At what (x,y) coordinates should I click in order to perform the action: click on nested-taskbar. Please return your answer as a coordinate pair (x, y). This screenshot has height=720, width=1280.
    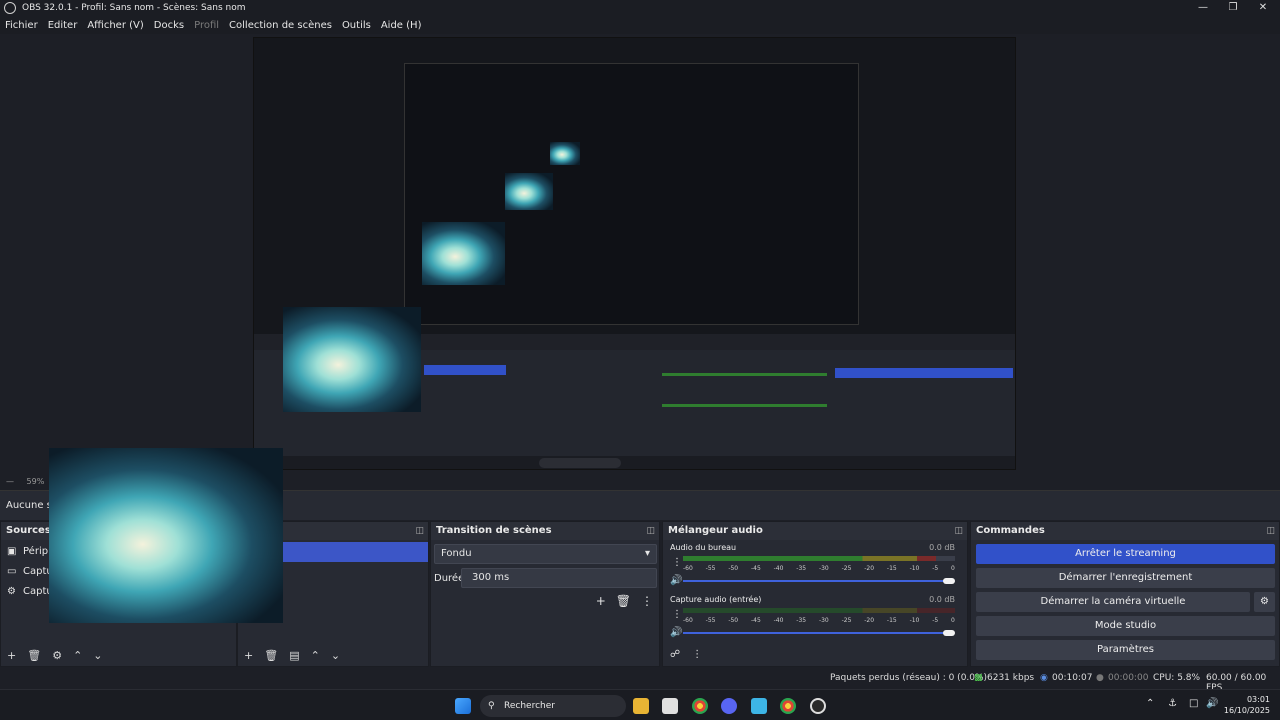
    Looking at the image, I should click on (634, 462).